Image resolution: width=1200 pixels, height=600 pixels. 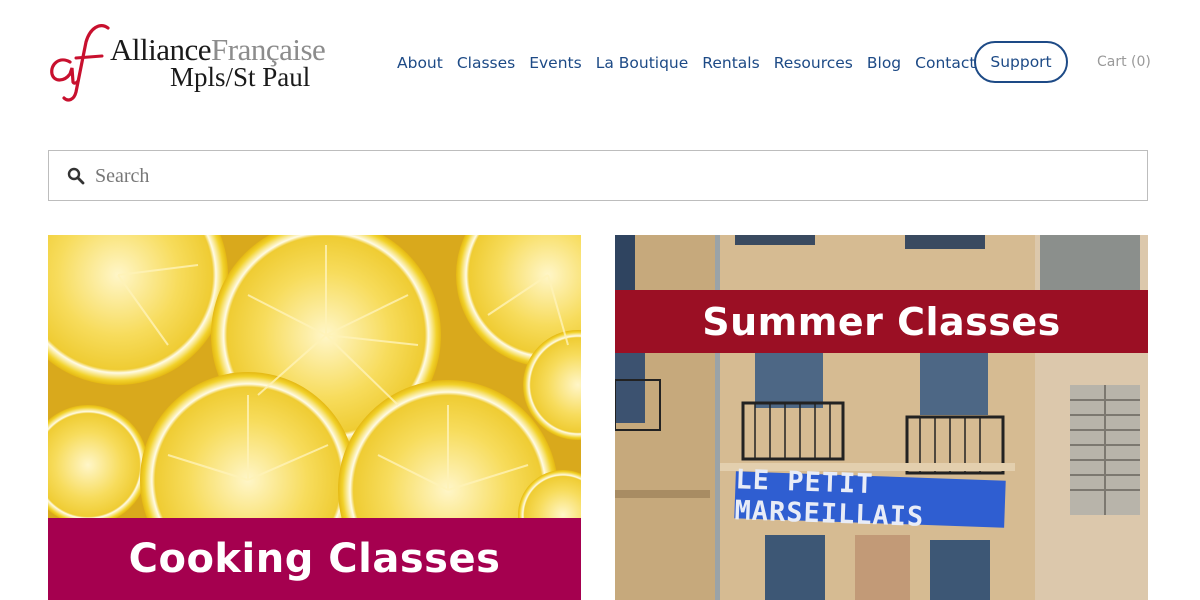 I want to click on card-title: Cooking Classes, so click(x=314, y=559).